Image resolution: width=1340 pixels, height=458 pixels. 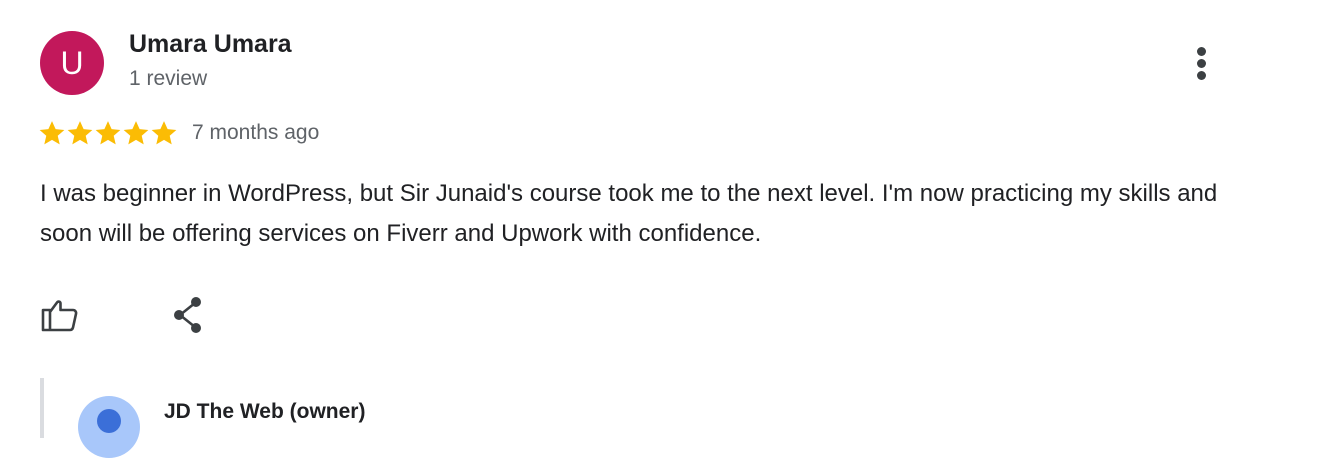 What do you see at coordinates (256, 132) in the screenshot?
I see `review-date: 7 months ago` at bounding box center [256, 132].